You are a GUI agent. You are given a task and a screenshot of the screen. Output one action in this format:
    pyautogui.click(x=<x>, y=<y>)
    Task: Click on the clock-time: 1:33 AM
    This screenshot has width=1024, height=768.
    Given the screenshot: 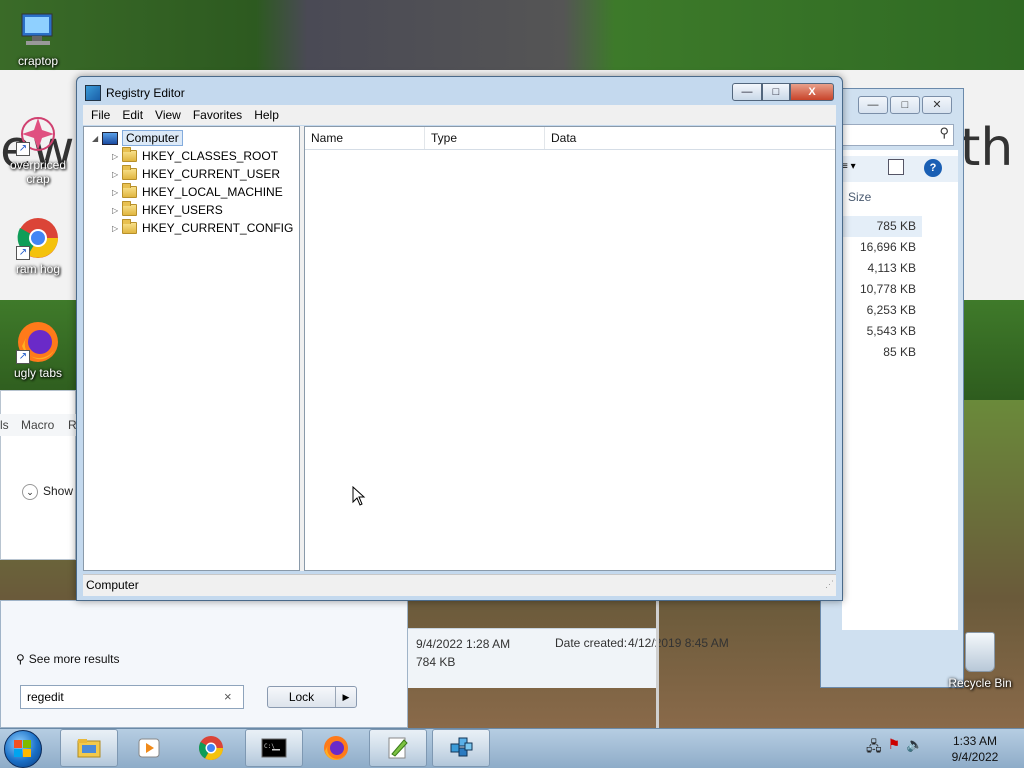 What is the action you would take?
    pyautogui.click(x=975, y=741)
    